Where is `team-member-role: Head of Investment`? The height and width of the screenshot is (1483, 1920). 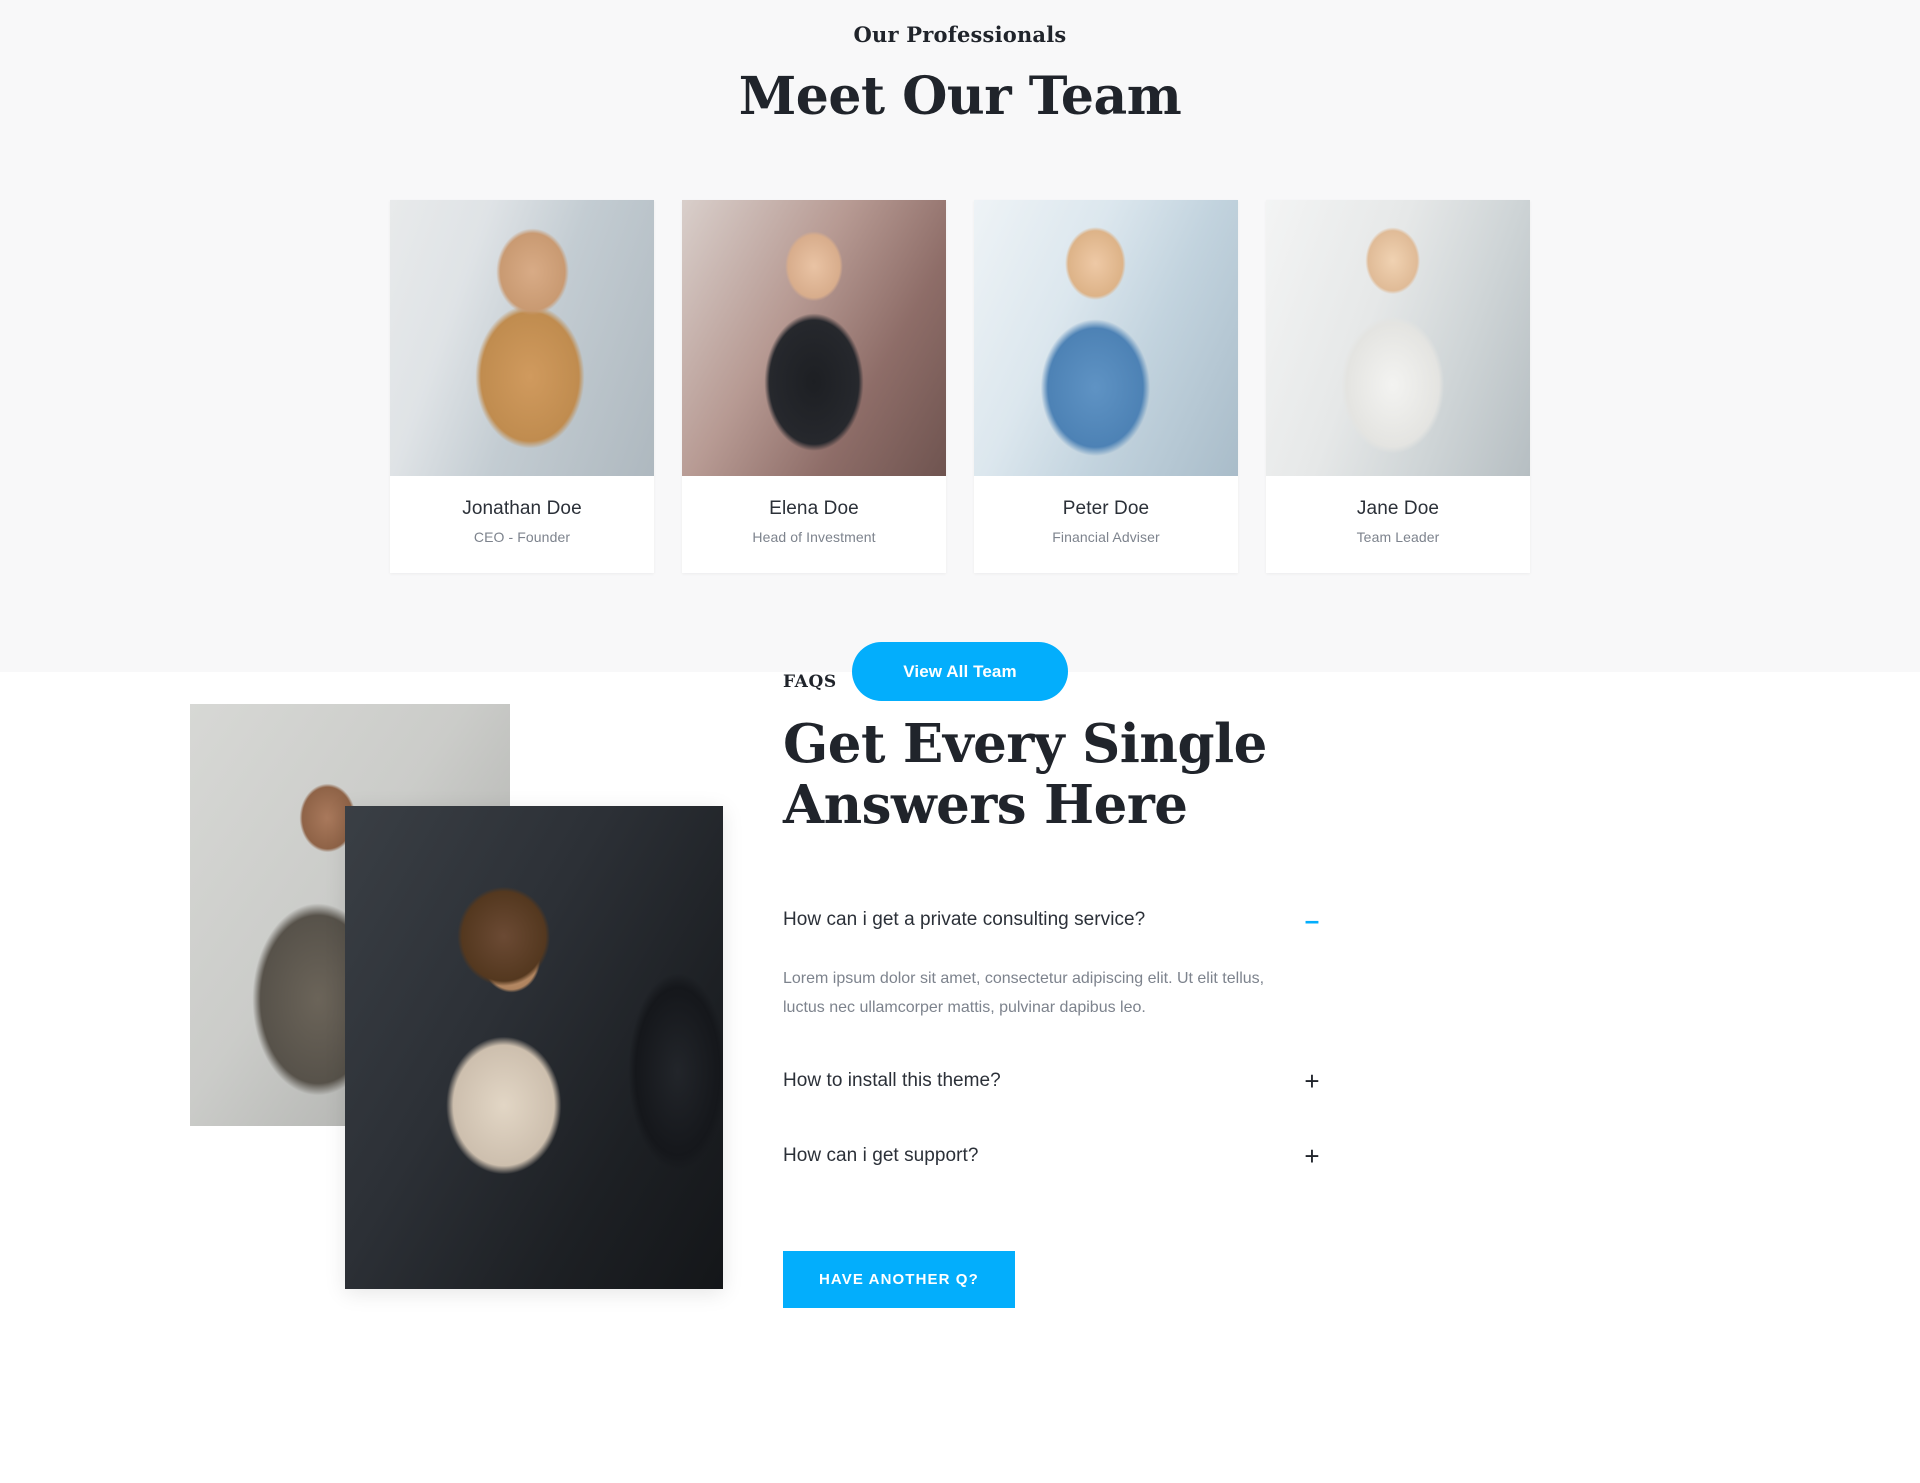 team-member-role: Head of Investment is located at coordinates (814, 536).